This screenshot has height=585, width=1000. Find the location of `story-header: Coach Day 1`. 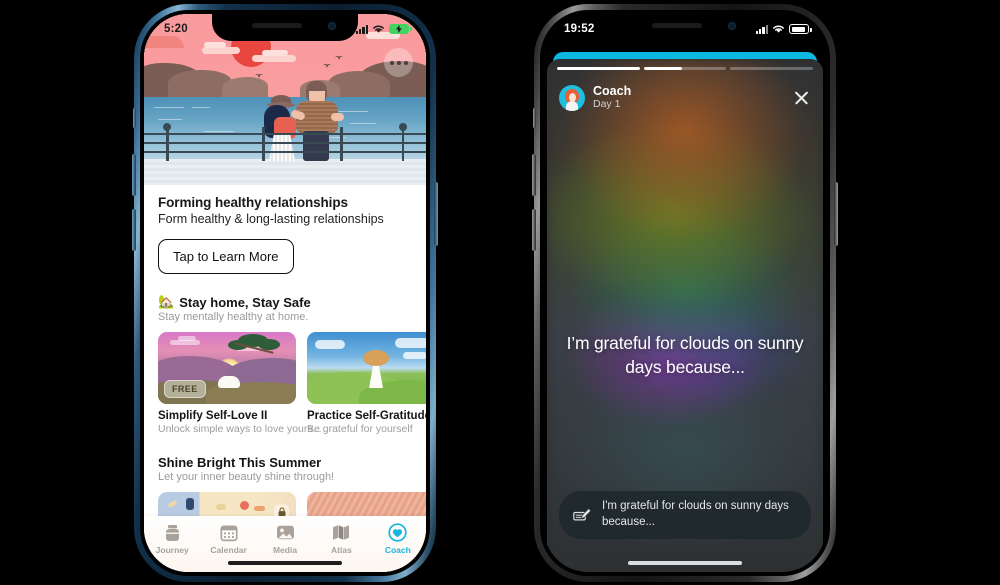

story-header: Coach Day 1 is located at coordinates (685, 98).